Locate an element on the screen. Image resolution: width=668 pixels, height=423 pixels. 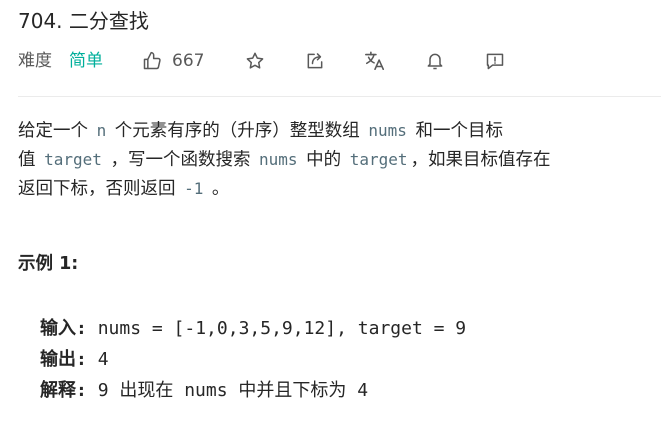
description-text: 和一个目标 is located at coordinates (459, 131).